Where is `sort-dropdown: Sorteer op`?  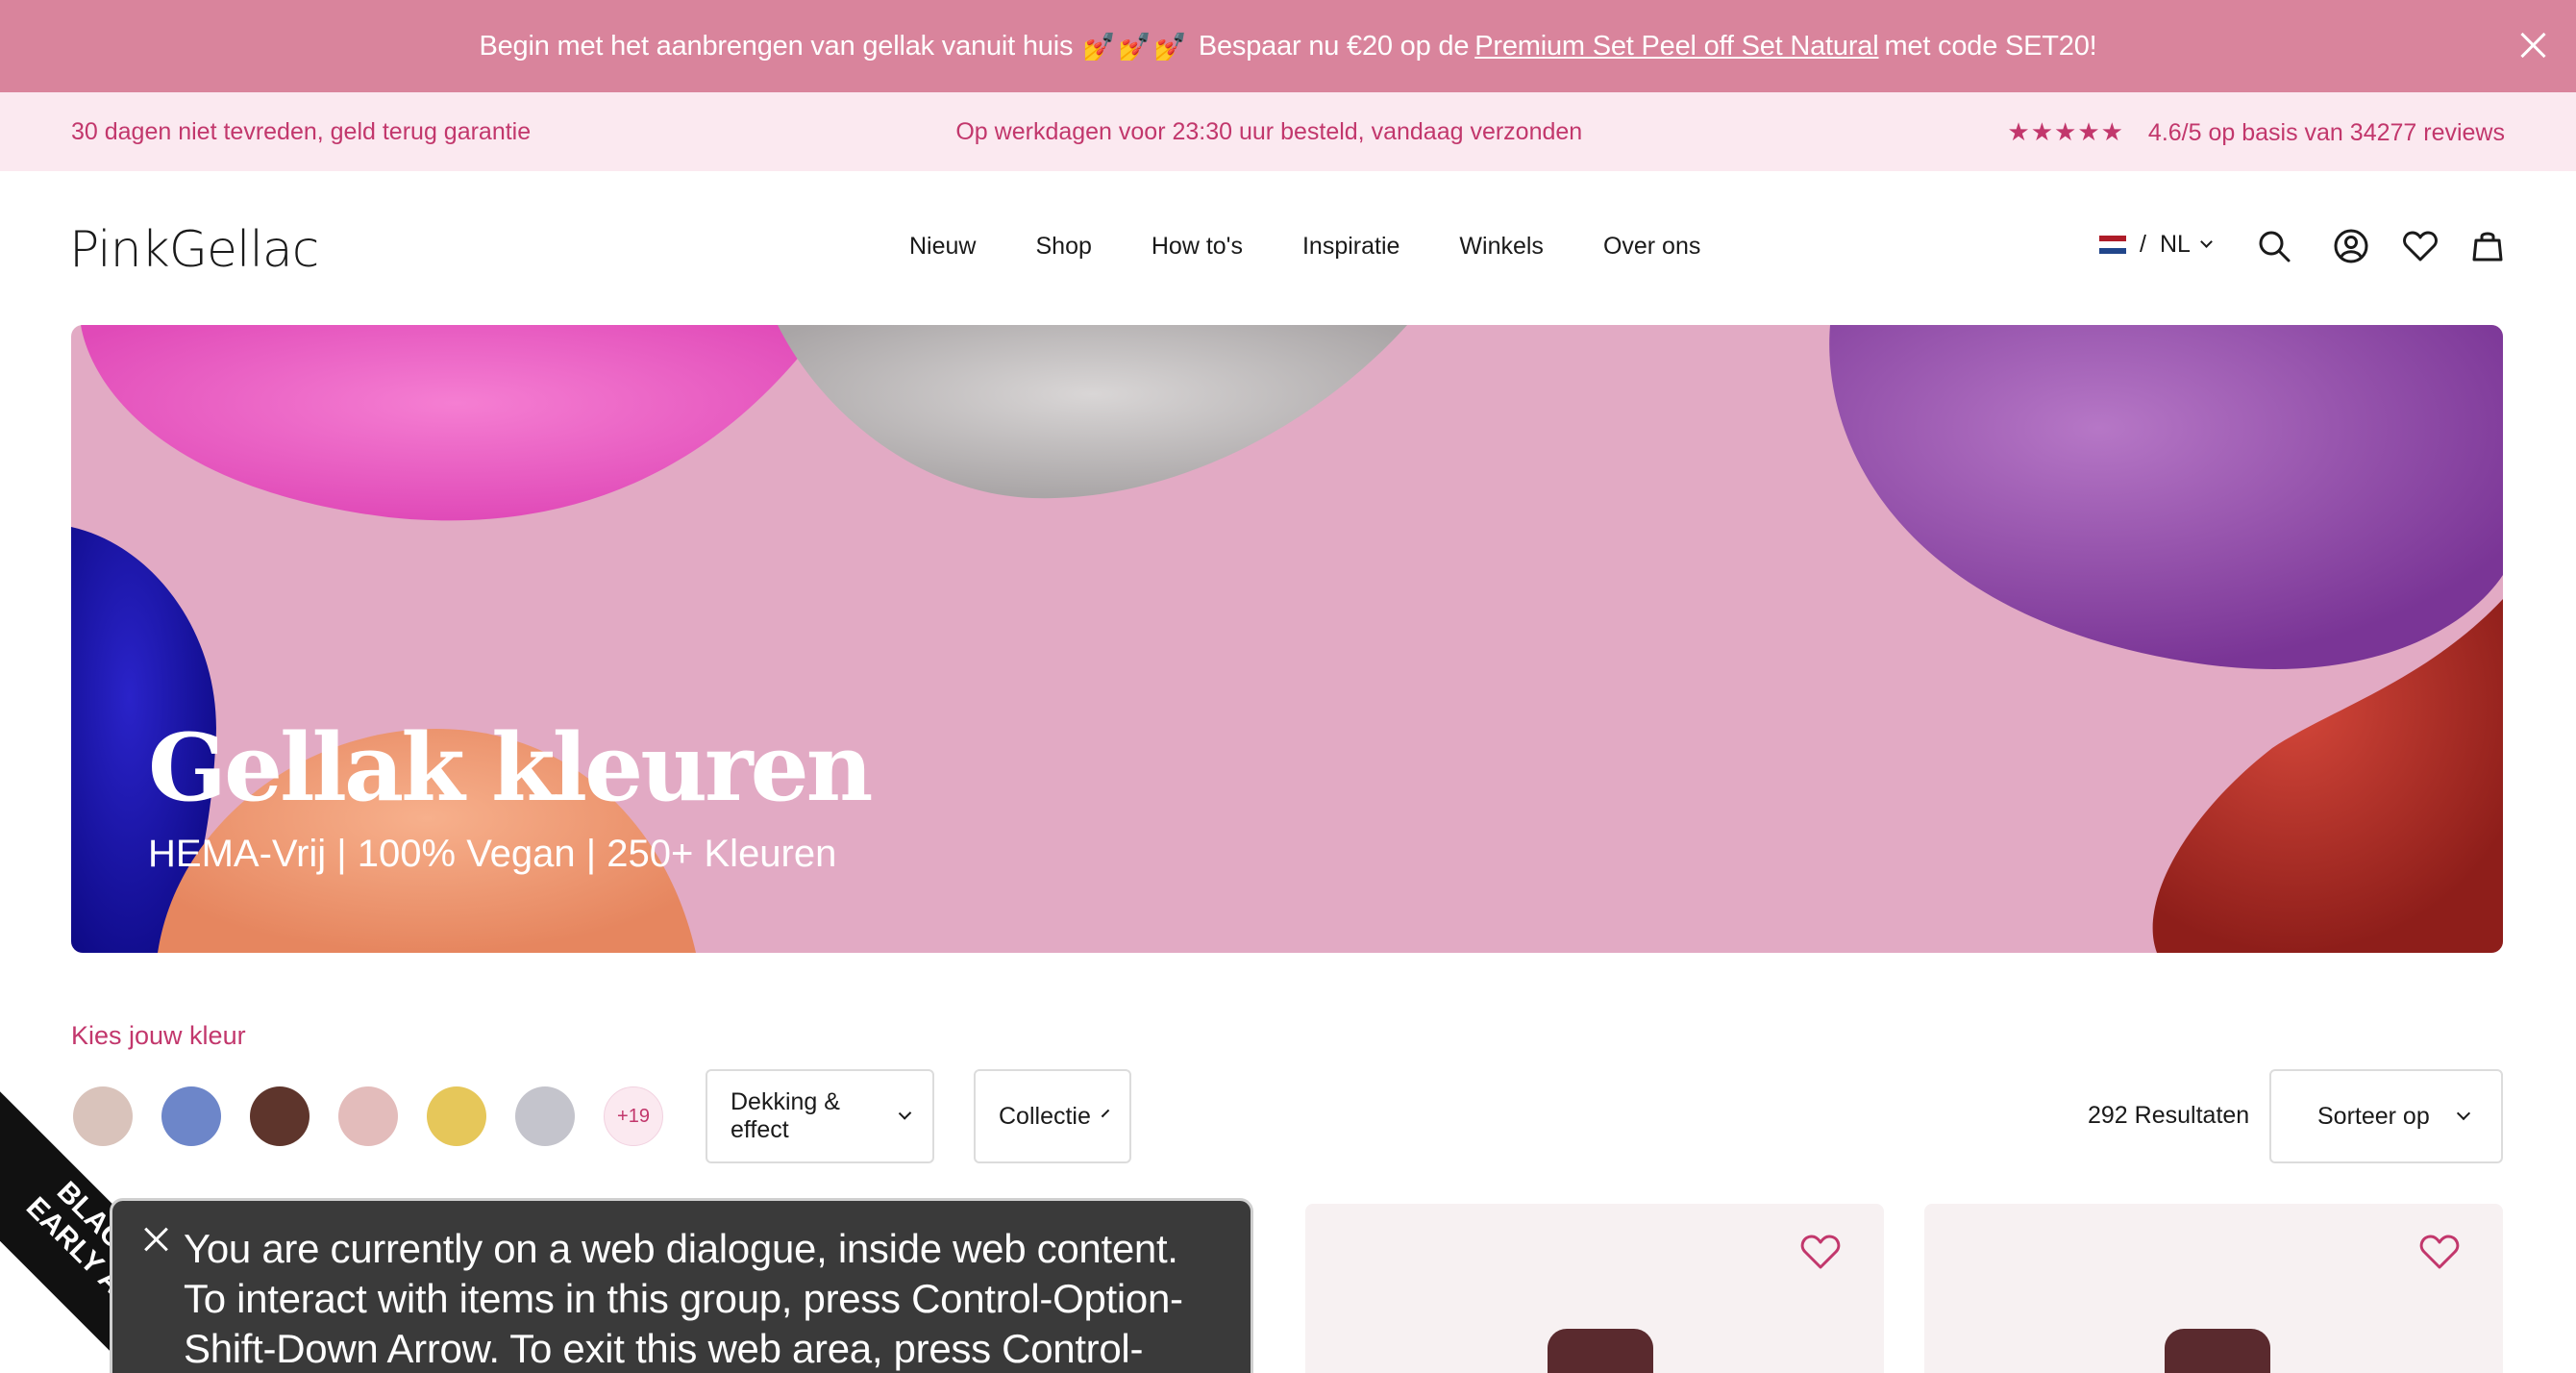
sort-dropdown: Sorteer op is located at coordinates (2386, 1116).